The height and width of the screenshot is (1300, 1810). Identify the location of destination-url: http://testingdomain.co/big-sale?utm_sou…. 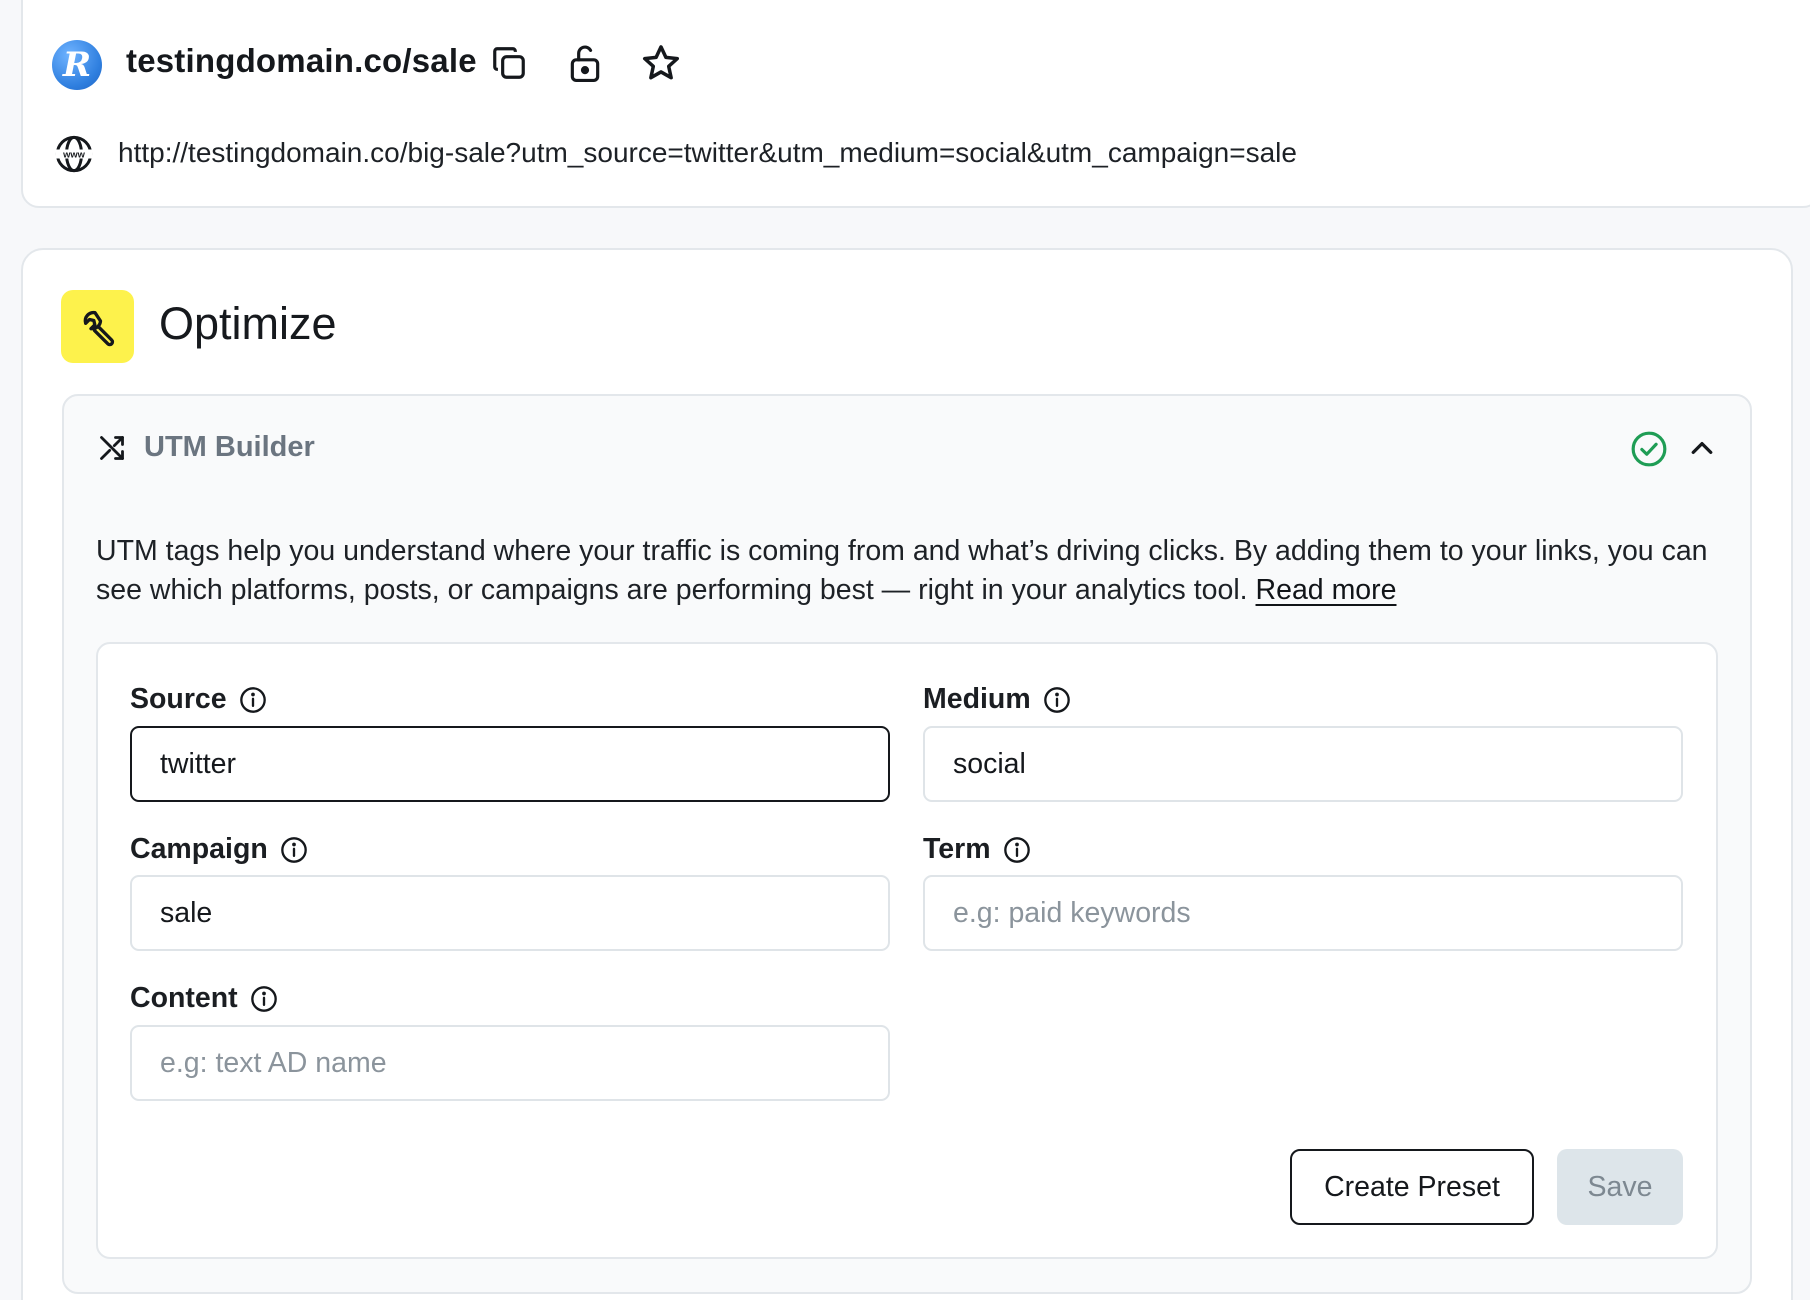
(707, 153).